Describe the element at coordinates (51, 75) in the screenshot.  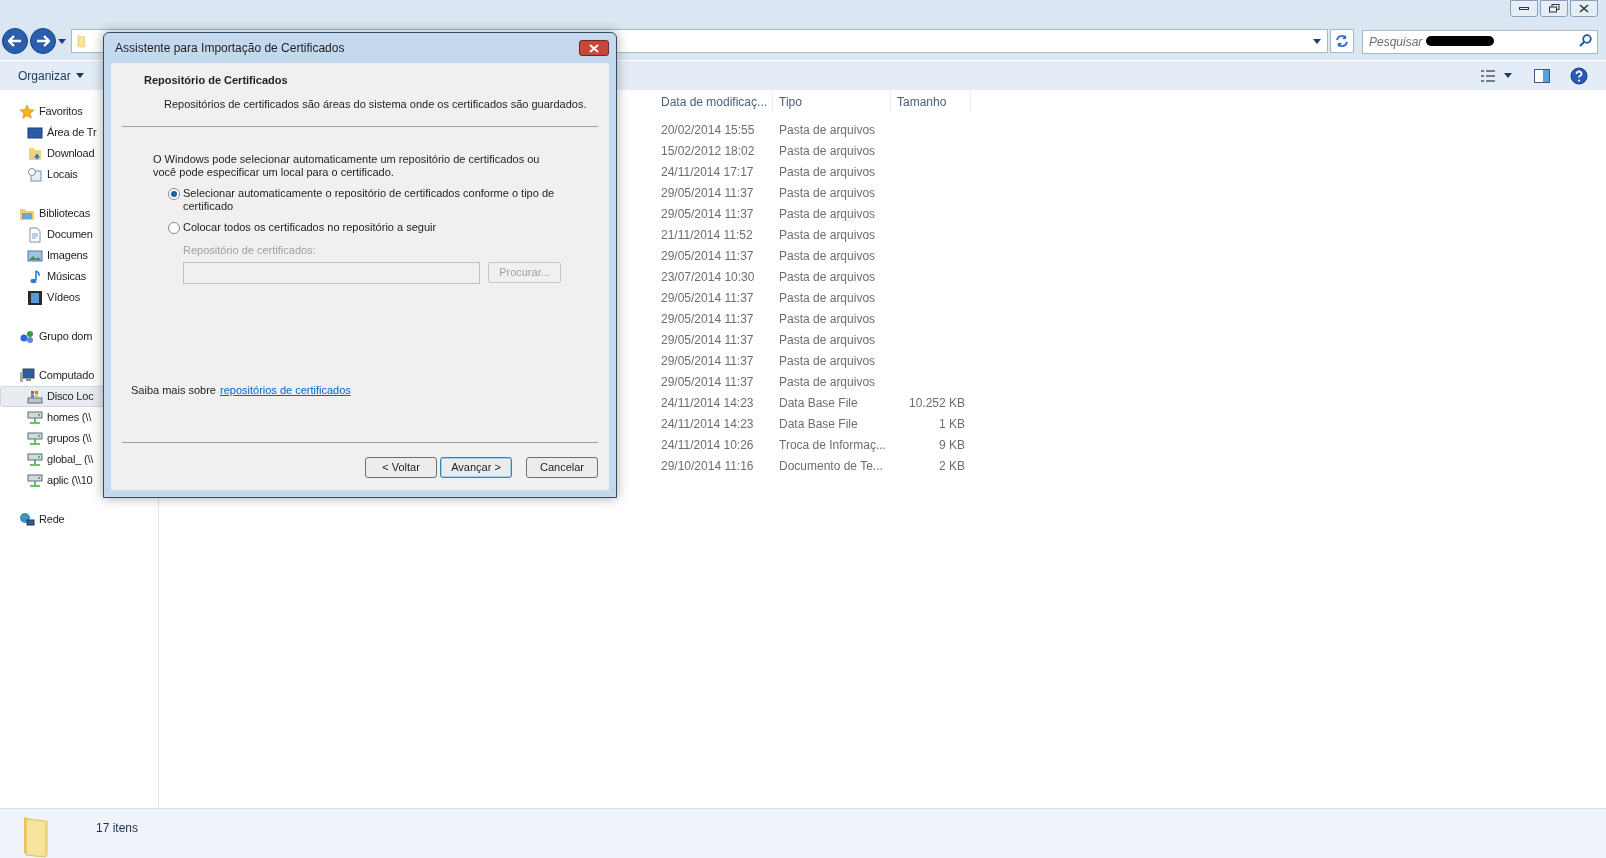
I see `organize-menu: Organizar` at that location.